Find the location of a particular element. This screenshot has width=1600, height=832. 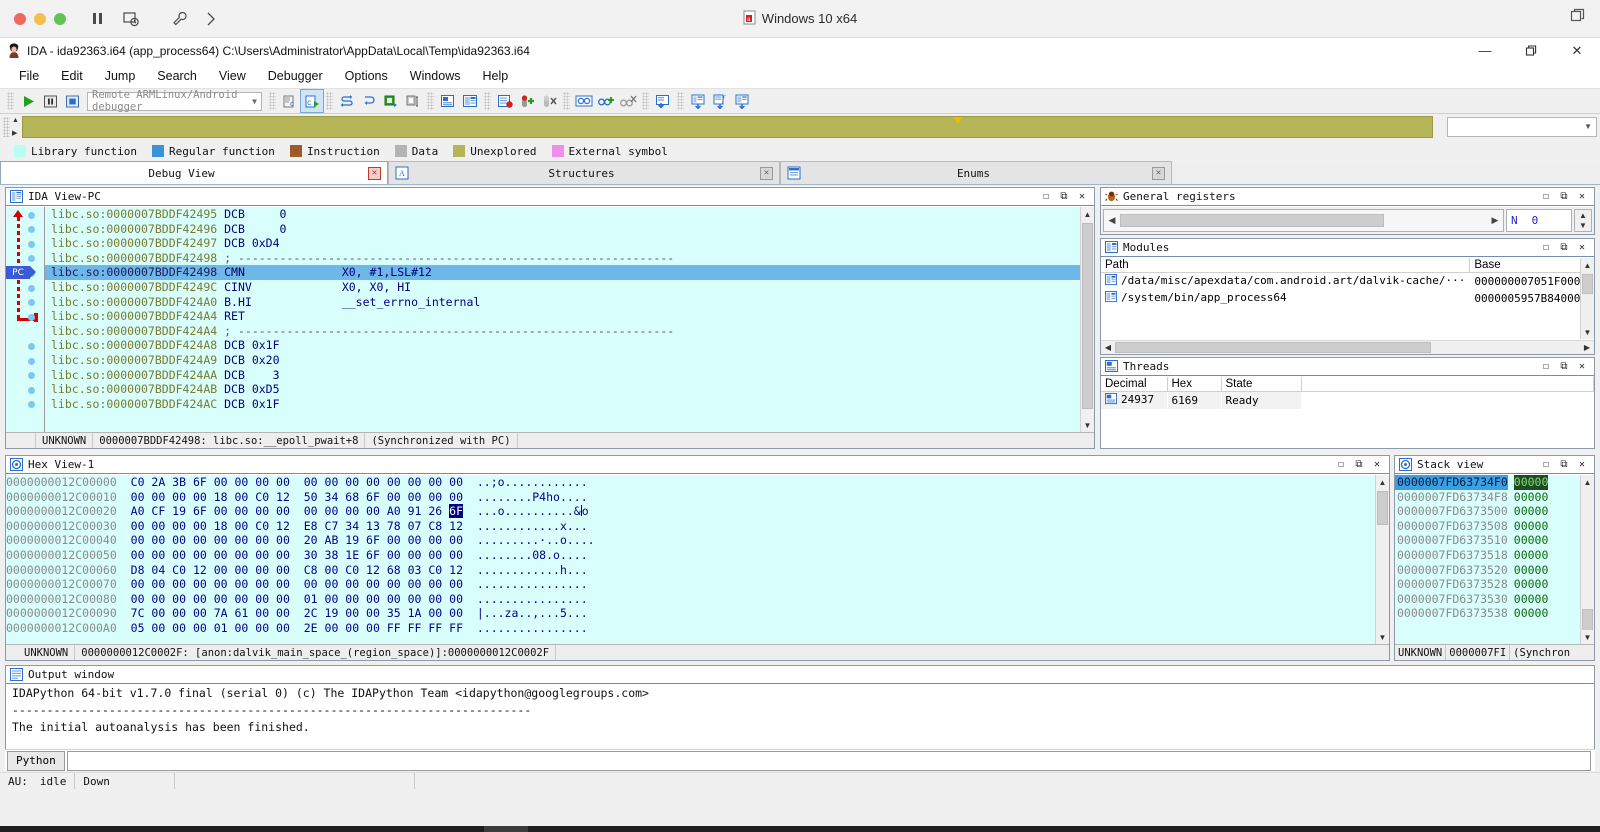

modules-hscrollbar: ◀ ▶ is located at coordinates (1347, 347).